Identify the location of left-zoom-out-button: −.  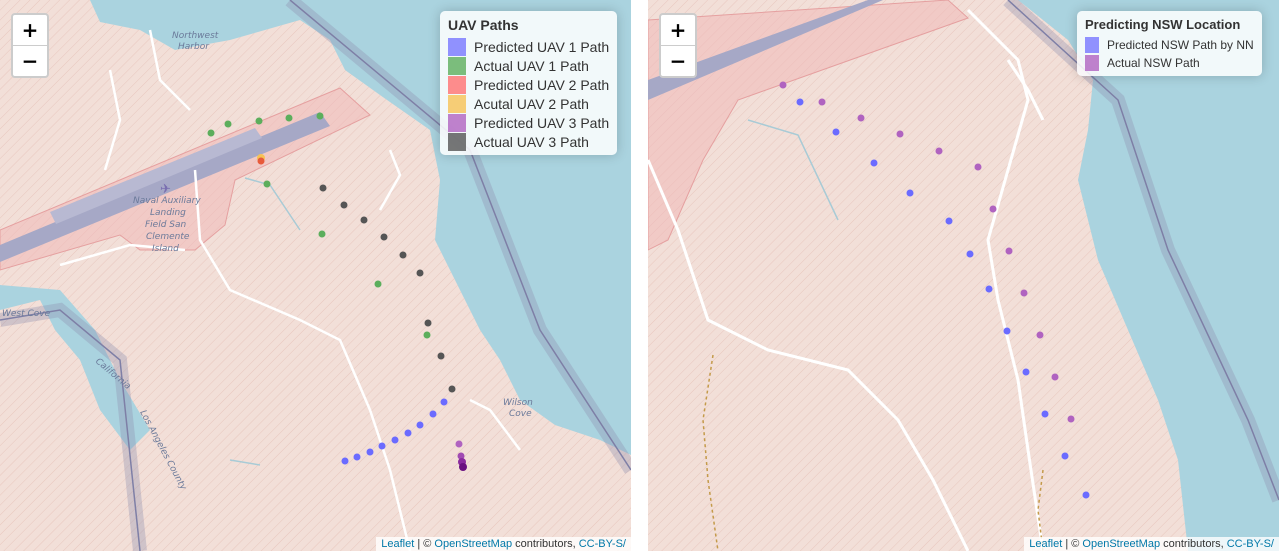
(30, 60).